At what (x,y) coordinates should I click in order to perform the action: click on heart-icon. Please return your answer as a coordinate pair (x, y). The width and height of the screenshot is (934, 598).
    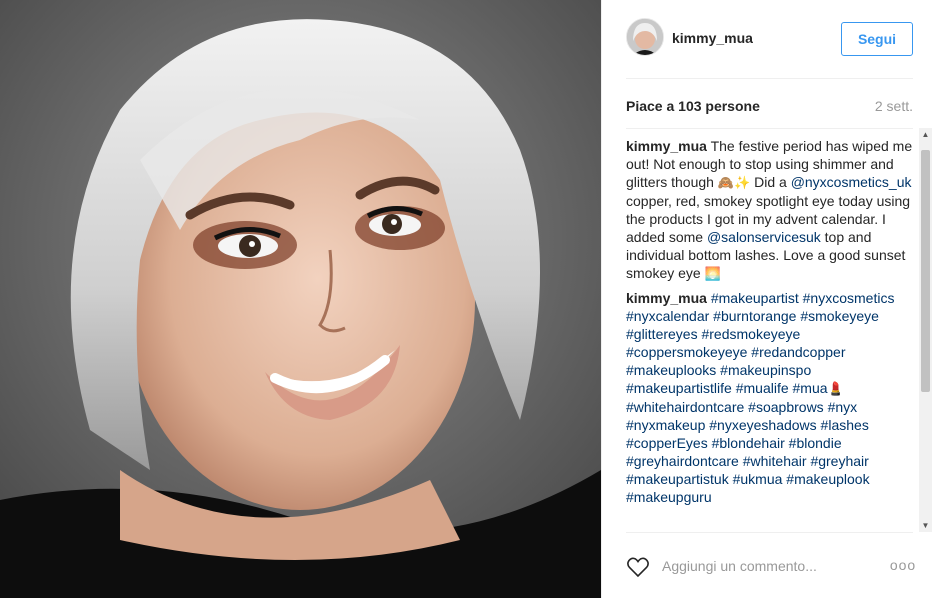
    Looking at the image, I should click on (638, 567).